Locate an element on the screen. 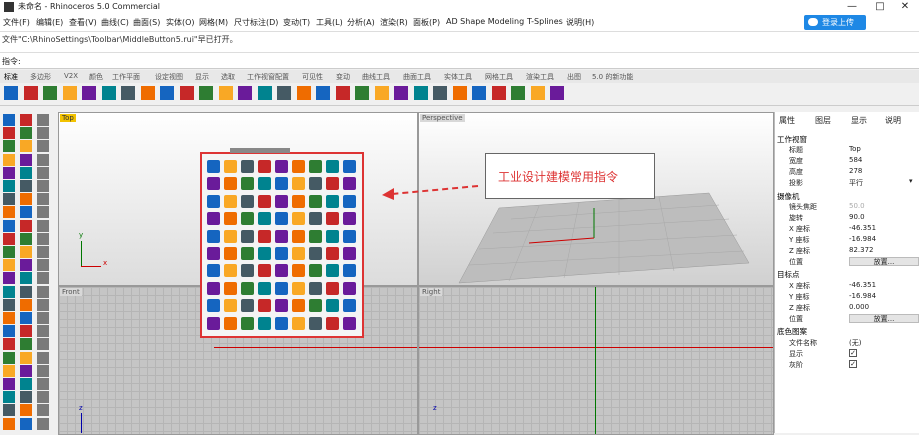  tab-mesh-tools: 网格工具 is located at coordinates (499, 77).